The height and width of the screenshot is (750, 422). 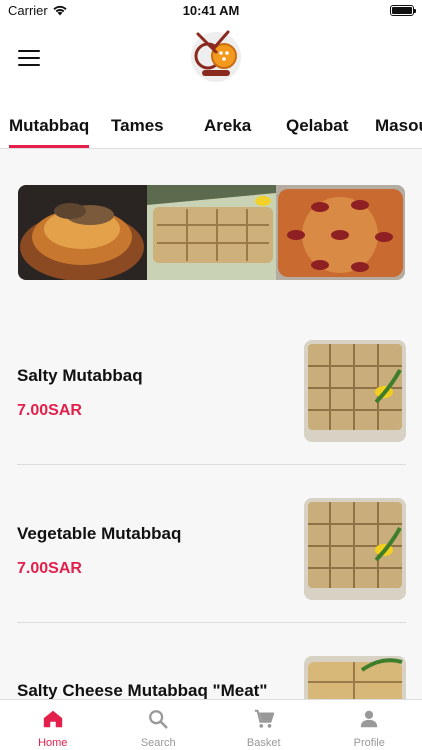 I want to click on status-time: 10:41 AM, so click(x=211, y=10).